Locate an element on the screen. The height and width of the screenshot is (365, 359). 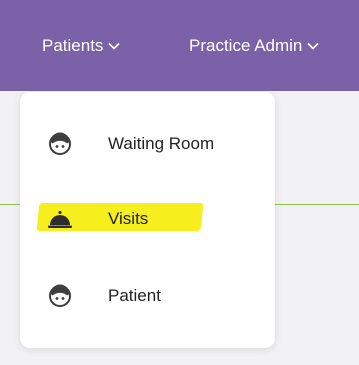
menu-item-visits: Visits is located at coordinates (147, 219).